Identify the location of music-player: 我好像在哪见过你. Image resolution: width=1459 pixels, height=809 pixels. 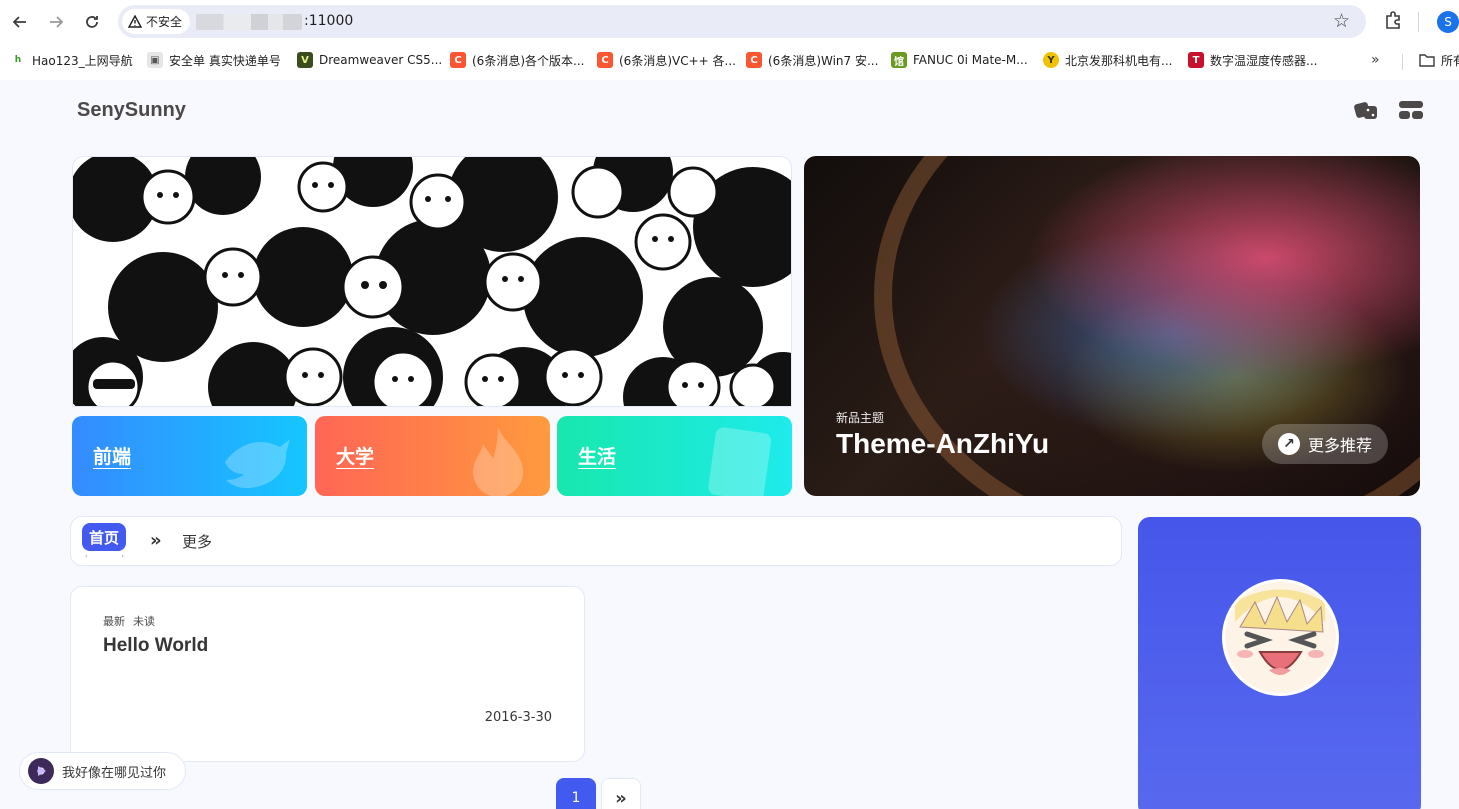
(102, 771).